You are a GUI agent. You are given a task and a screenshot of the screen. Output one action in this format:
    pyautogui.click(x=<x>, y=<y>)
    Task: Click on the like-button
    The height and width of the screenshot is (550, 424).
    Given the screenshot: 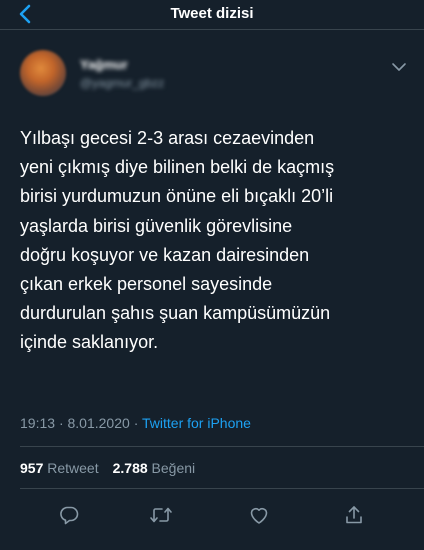 What is the action you would take?
    pyautogui.click(x=259, y=515)
    